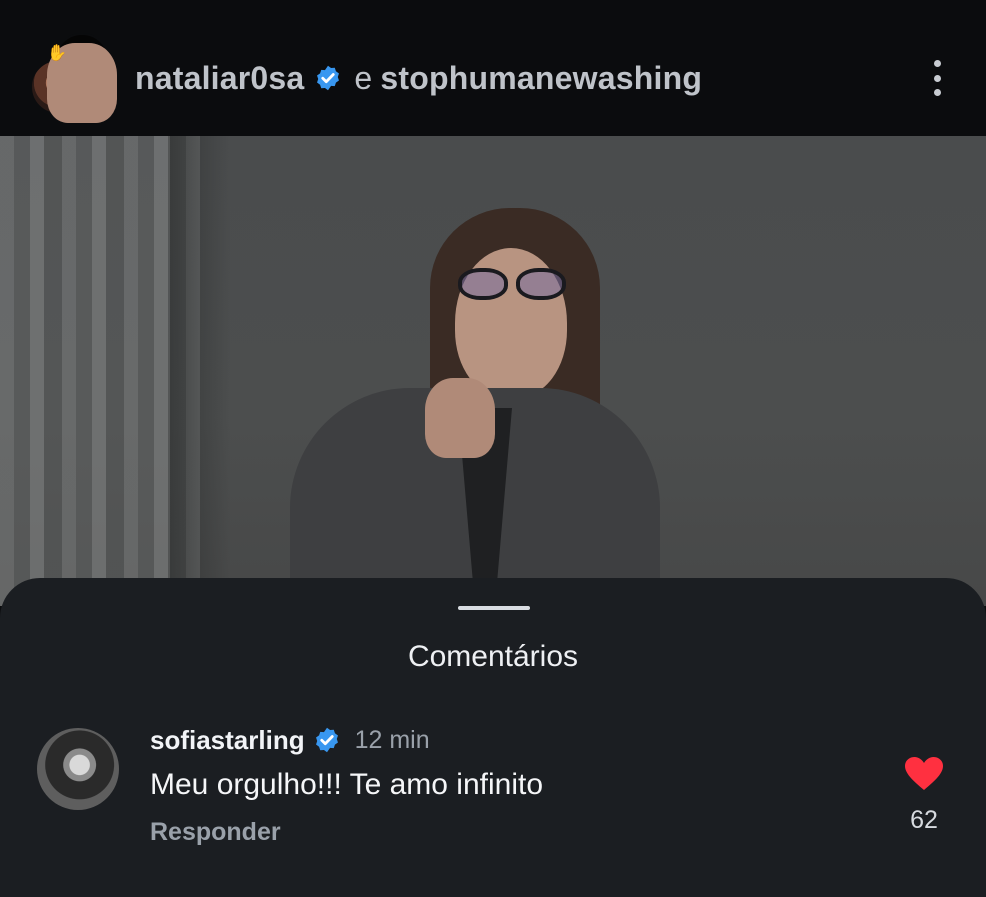  Describe the element at coordinates (460, 418) in the screenshot. I see `subject-hand` at that location.